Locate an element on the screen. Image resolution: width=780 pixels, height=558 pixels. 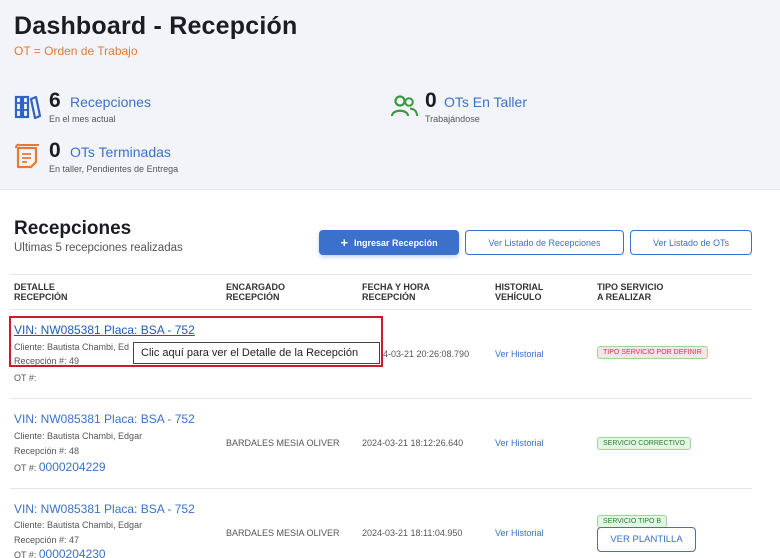
row-tipo-badge: SERVICIO CORRECTIVO is located at coordinates (644, 443).